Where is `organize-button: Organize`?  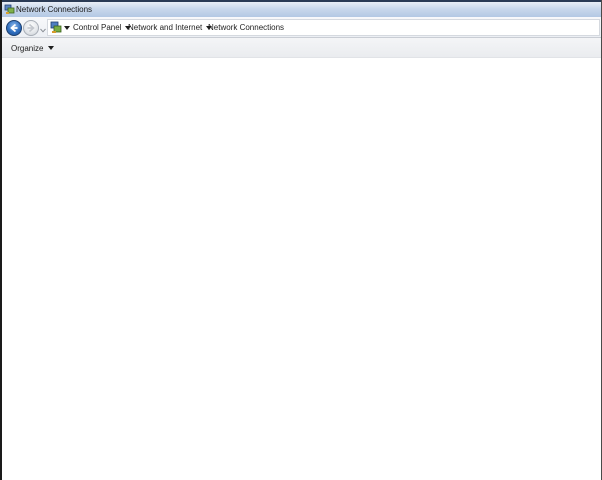
organize-button: Organize is located at coordinates (33, 48).